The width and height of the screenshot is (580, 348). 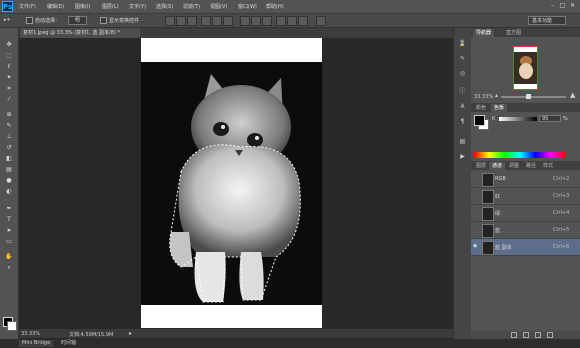 What do you see at coordinates (525, 68) in the screenshot?
I see `navigator-thumbnail` at bounding box center [525, 68].